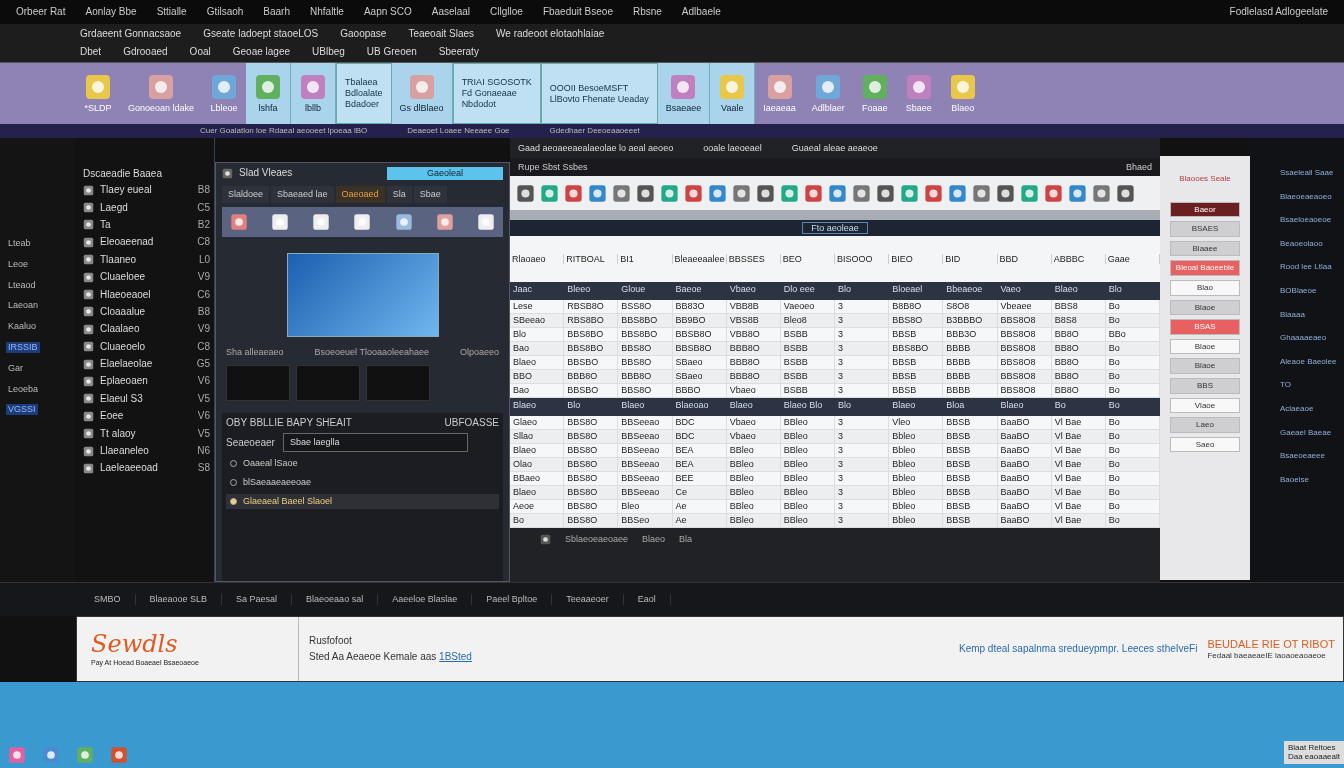  I want to click on file-name: Claalaeo, so click(120, 329).